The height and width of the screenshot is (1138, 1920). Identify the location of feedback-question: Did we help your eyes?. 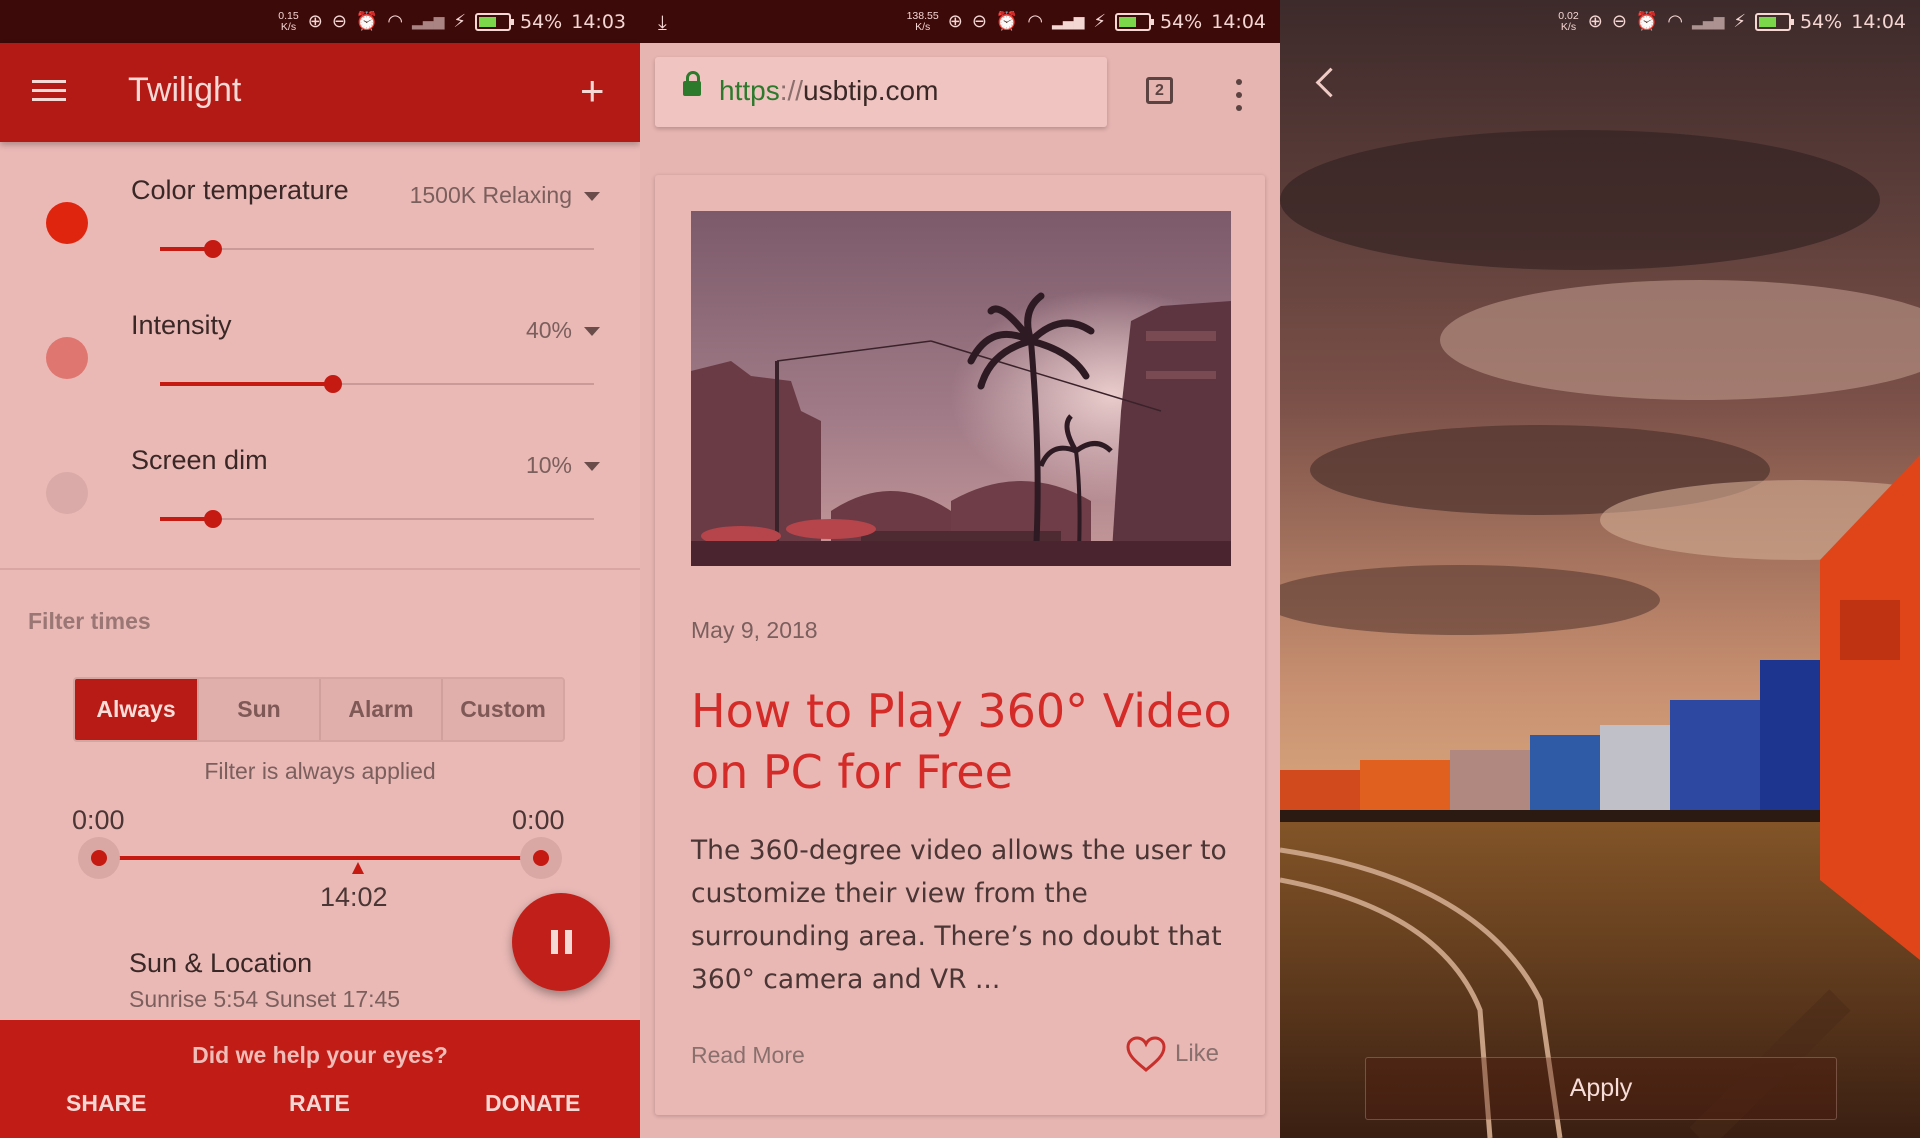
(320, 1055).